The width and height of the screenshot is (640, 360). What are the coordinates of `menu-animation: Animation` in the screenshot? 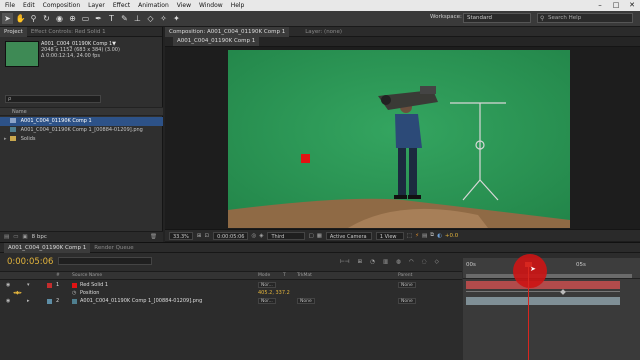 It's located at (153, 5).